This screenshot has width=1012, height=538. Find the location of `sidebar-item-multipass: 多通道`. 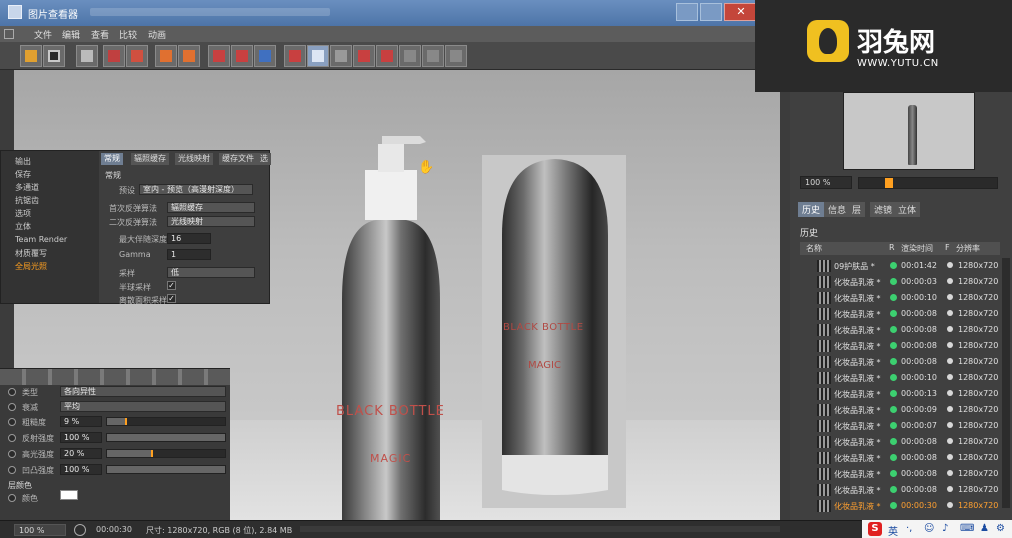

sidebar-item-multipass: 多通道 is located at coordinates (27, 187).